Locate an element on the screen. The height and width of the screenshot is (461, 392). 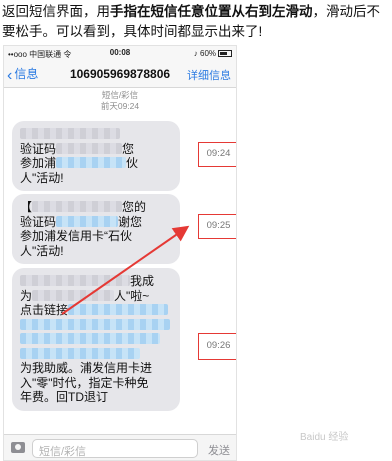
watermark: Baidu 经验 is located at coordinates (324, 437).